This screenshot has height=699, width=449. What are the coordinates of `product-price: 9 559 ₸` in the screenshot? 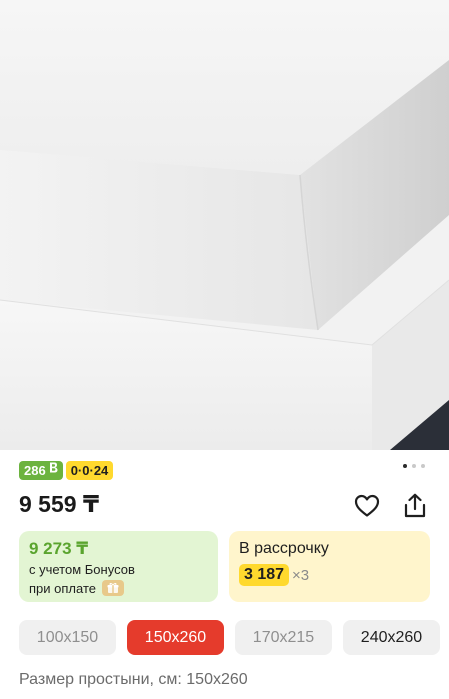 It's located at (59, 504).